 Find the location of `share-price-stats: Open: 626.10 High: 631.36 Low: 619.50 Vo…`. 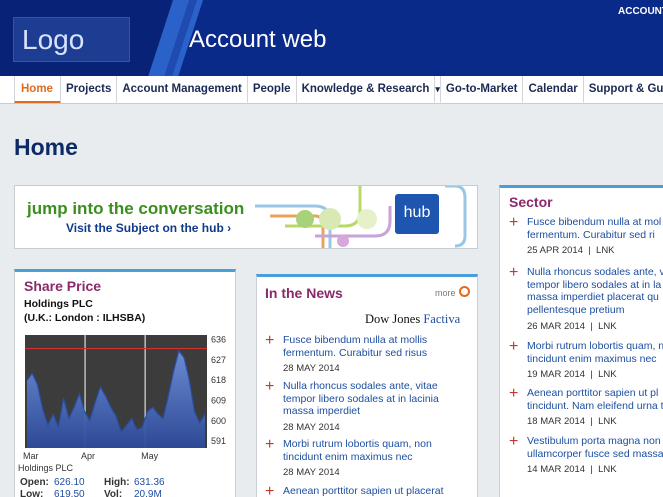

share-price-stats: Open: 626.10 High: 631.36 Low: 619.50 Vo… is located at coordinates (92, 487).